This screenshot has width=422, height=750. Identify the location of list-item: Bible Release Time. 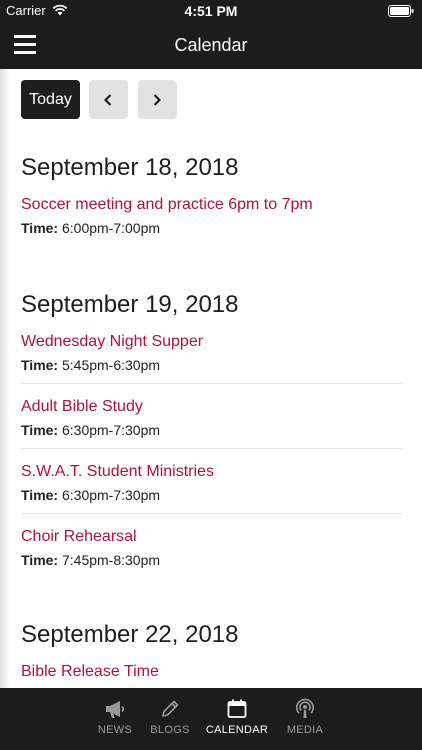
(211, 668).